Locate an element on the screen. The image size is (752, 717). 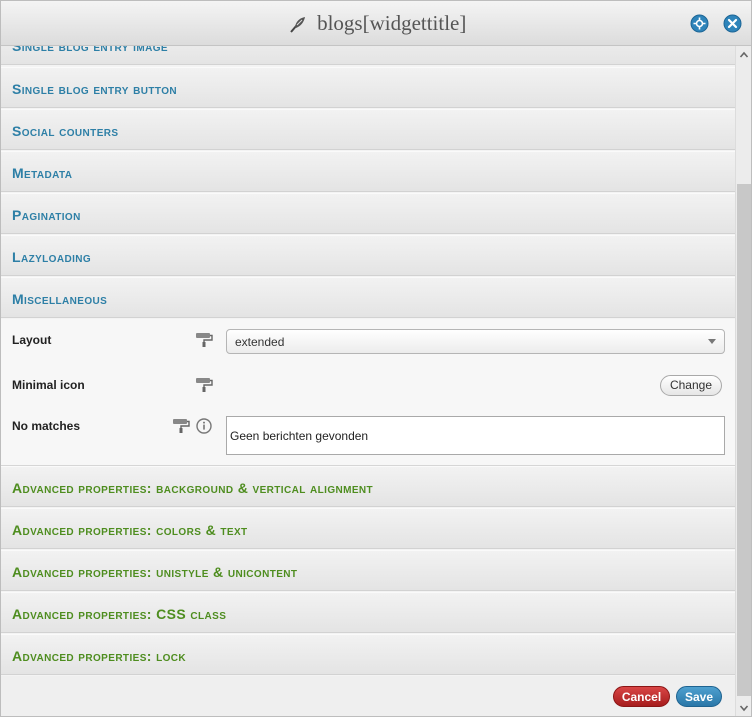
section-label: Social counters is located at coordinates (65, 131).